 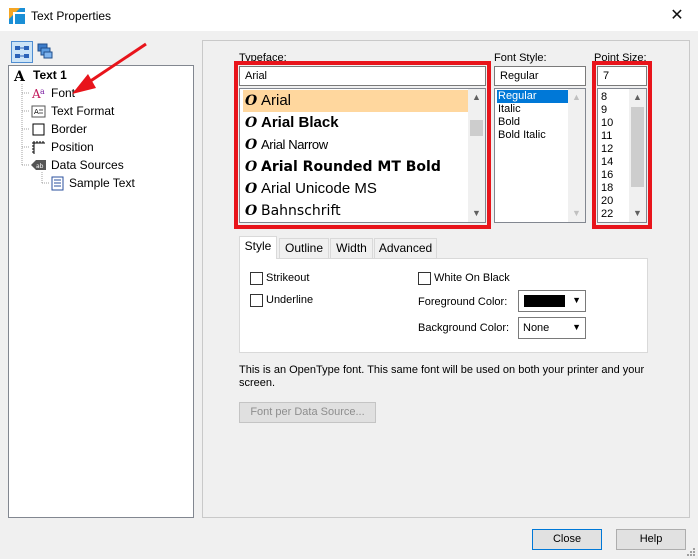 What do you see at coordinates (622, 145) in the screenshot?
I see `point-size-highlight` at bounding box center [622, 145].